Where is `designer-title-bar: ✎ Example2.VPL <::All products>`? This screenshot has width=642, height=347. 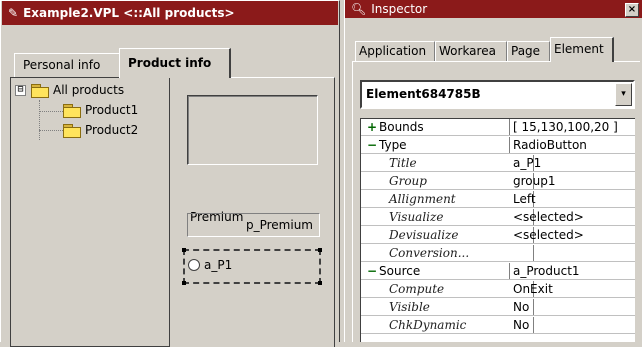 designer-title-bar: ✎ Example2.VPL <::All products> is located at coordinates (170, 13).